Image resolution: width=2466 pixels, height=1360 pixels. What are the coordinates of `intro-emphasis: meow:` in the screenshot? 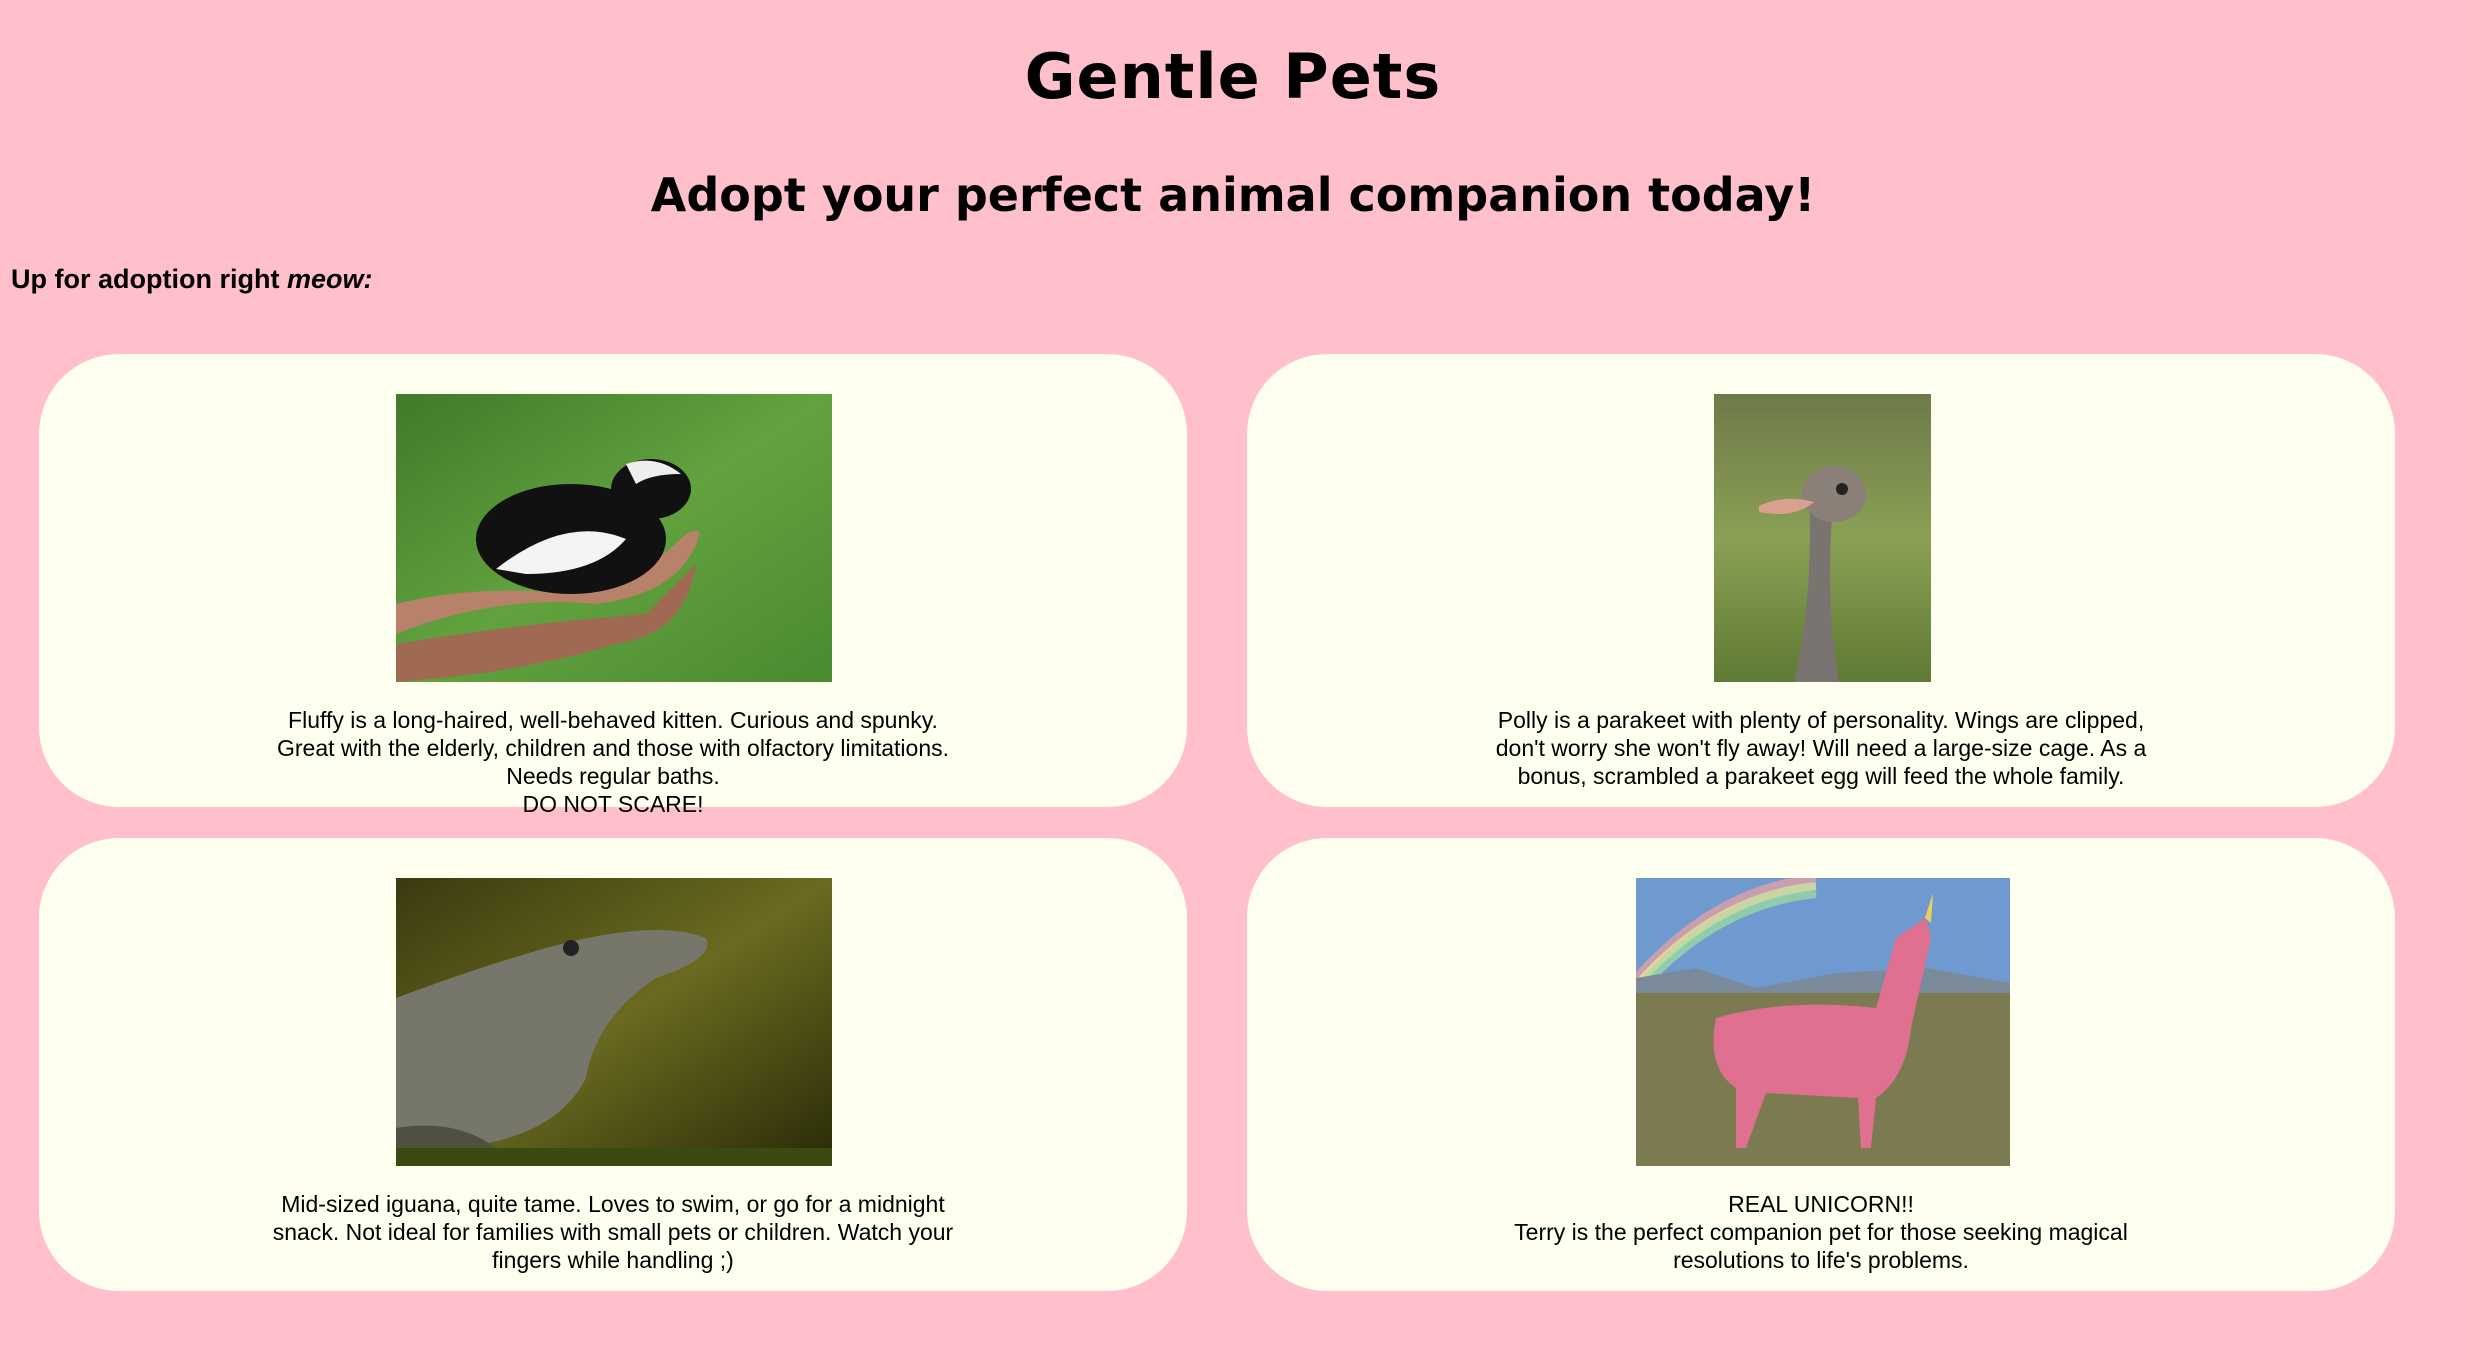 It's located at (329, 279).